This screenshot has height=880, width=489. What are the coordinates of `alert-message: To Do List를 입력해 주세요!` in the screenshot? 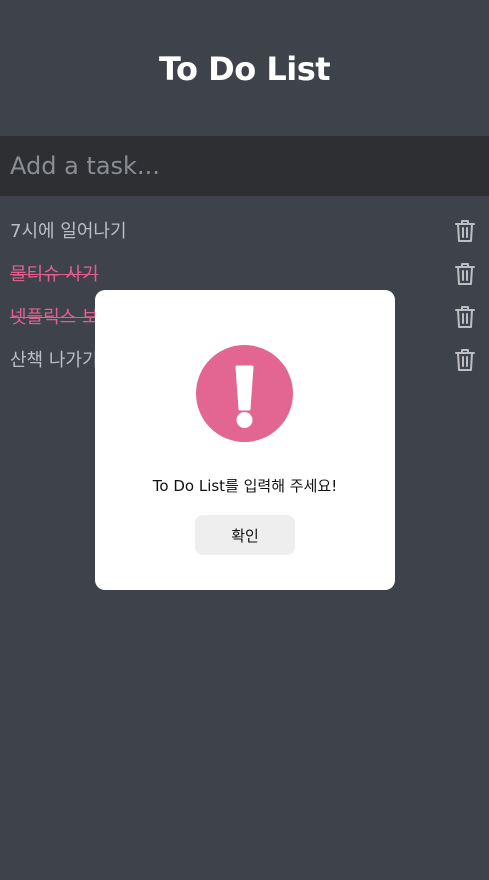 It's located at (245, 486).